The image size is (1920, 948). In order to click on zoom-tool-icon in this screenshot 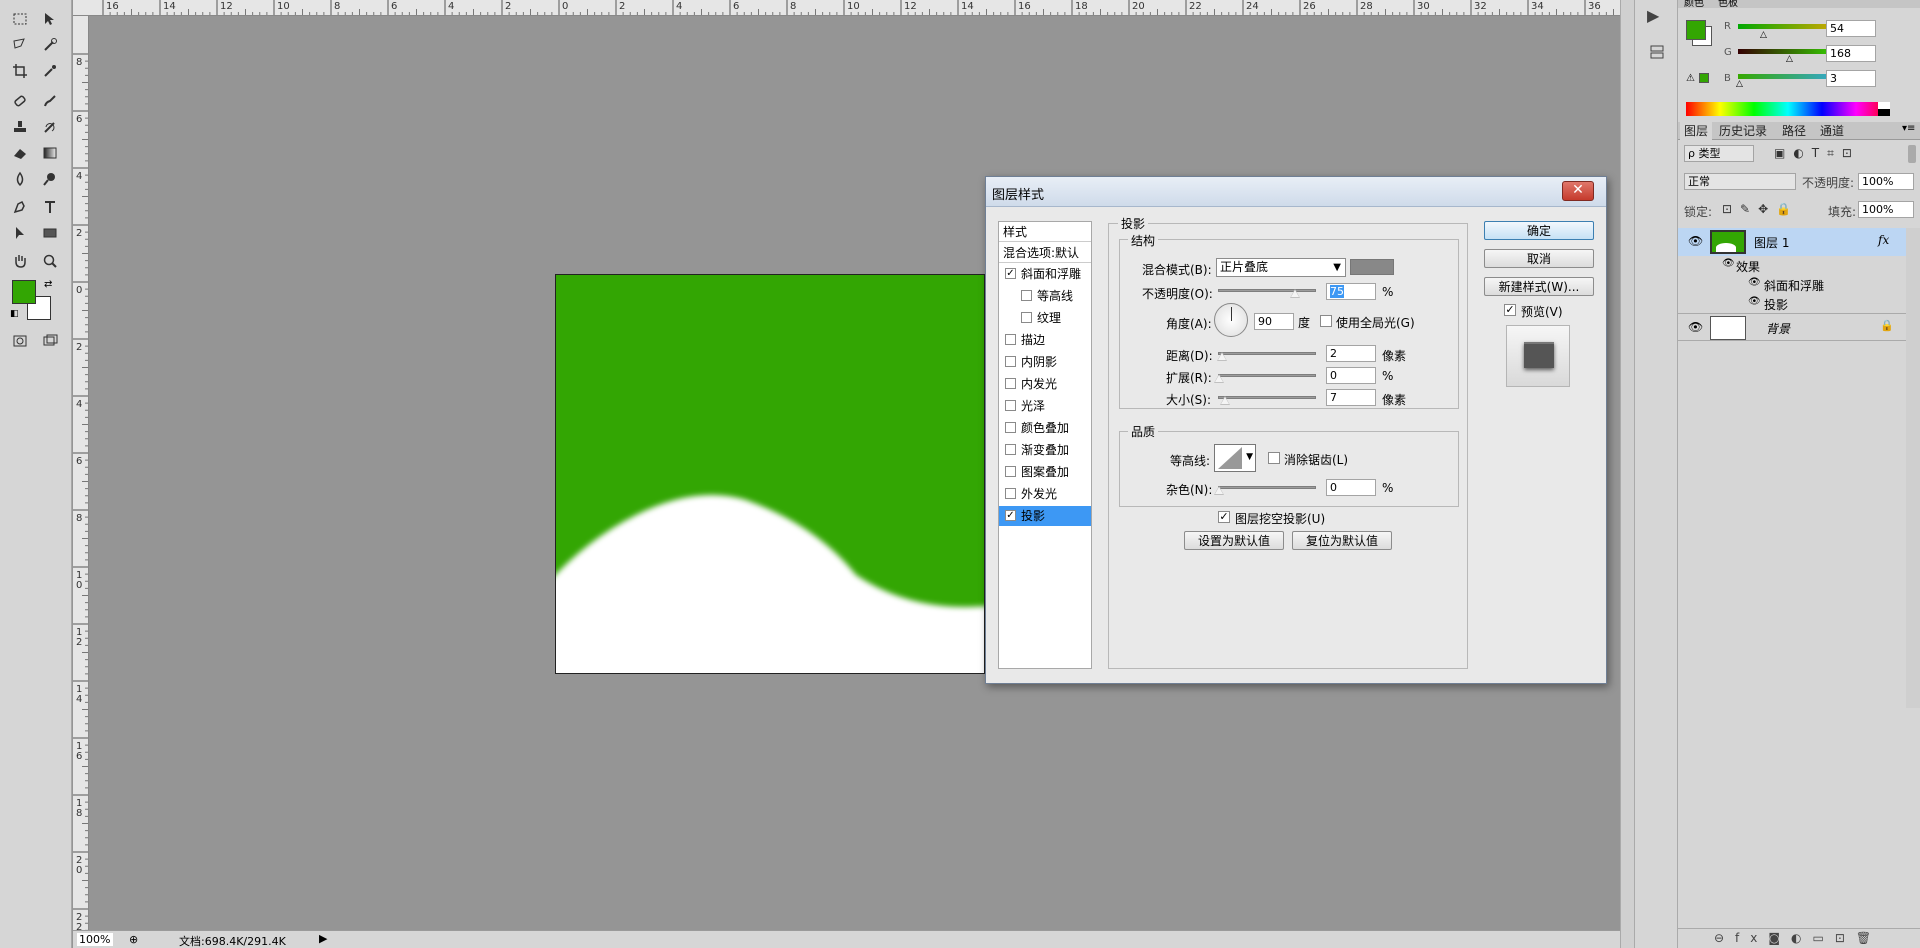, I will do `click(50, 261)`.